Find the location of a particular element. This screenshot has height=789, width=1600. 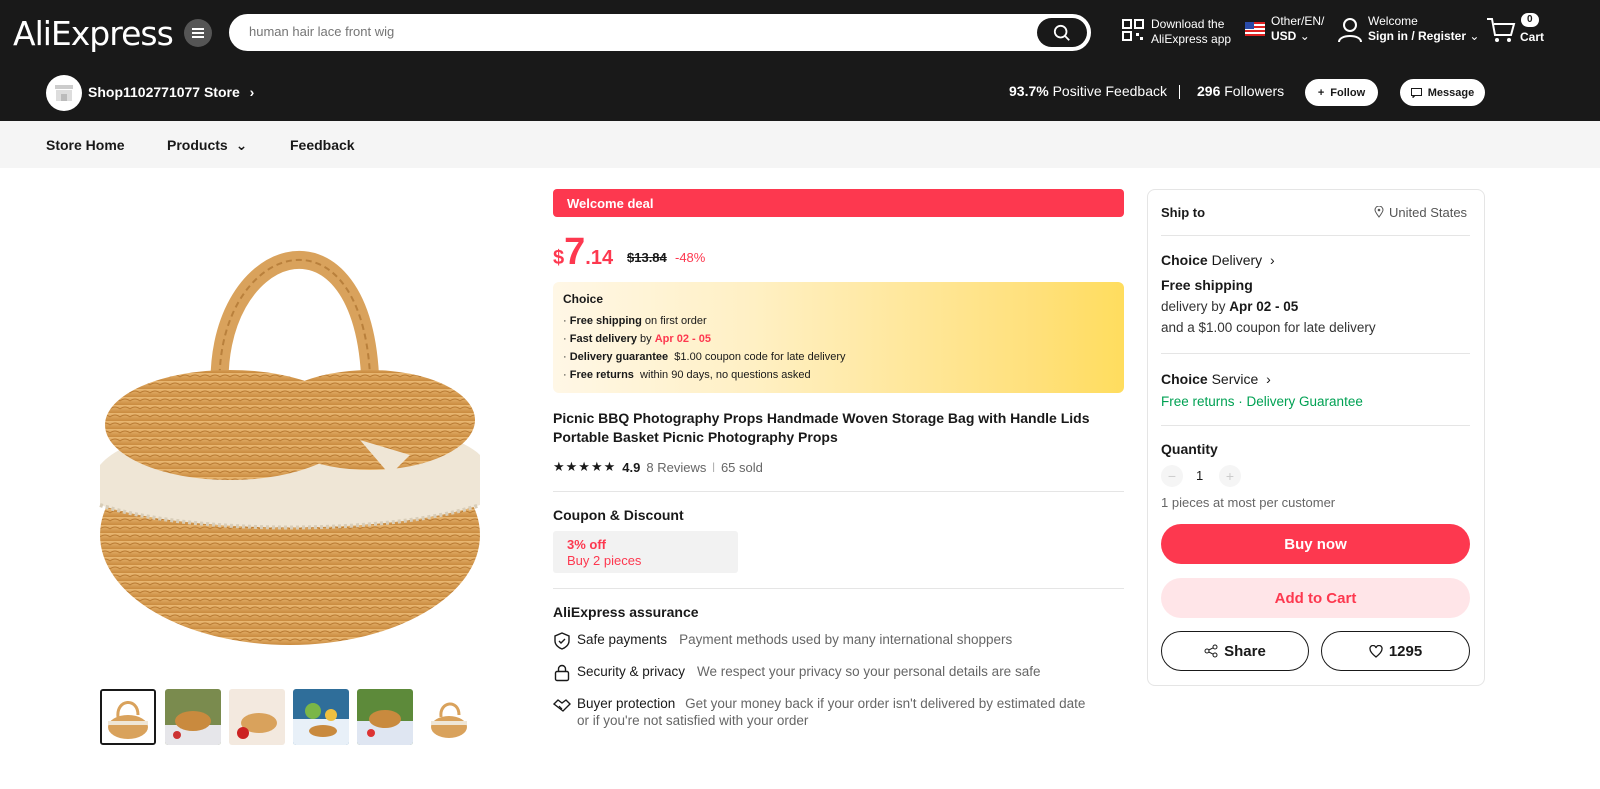

choice-delivery-link: Choice Delivery › is located at coordinates (1218, 260).